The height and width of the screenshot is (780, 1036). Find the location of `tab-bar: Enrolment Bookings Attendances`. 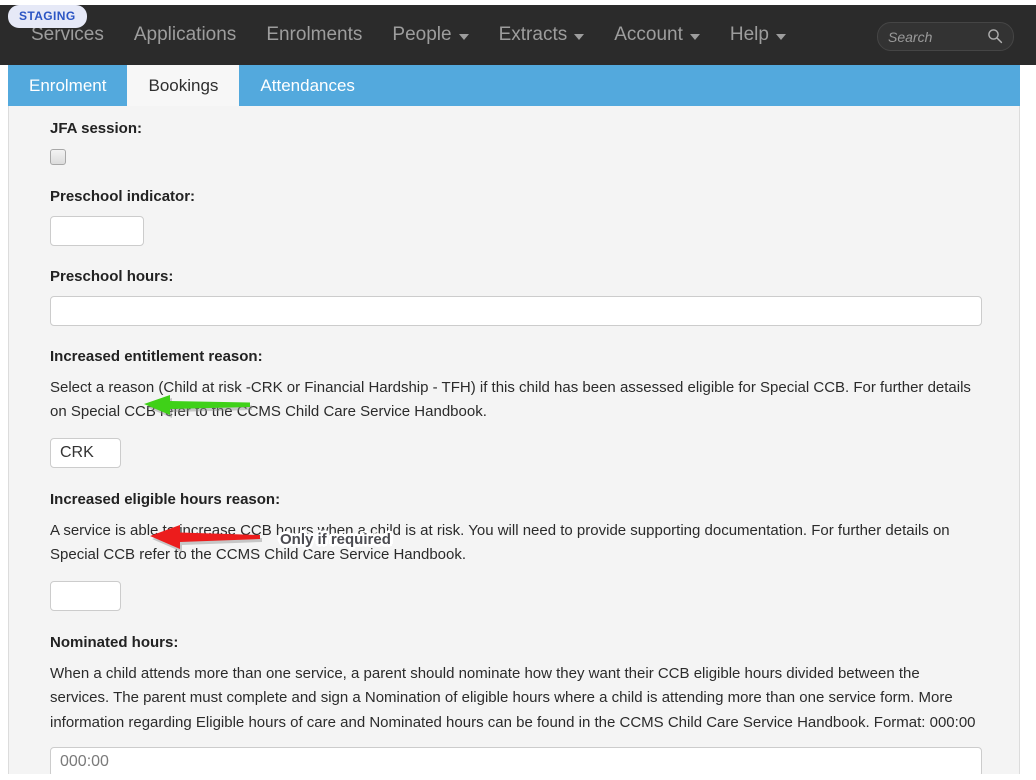

tab-bar: Enrolment Bookings Attendances is located at coordinates (514, 85).